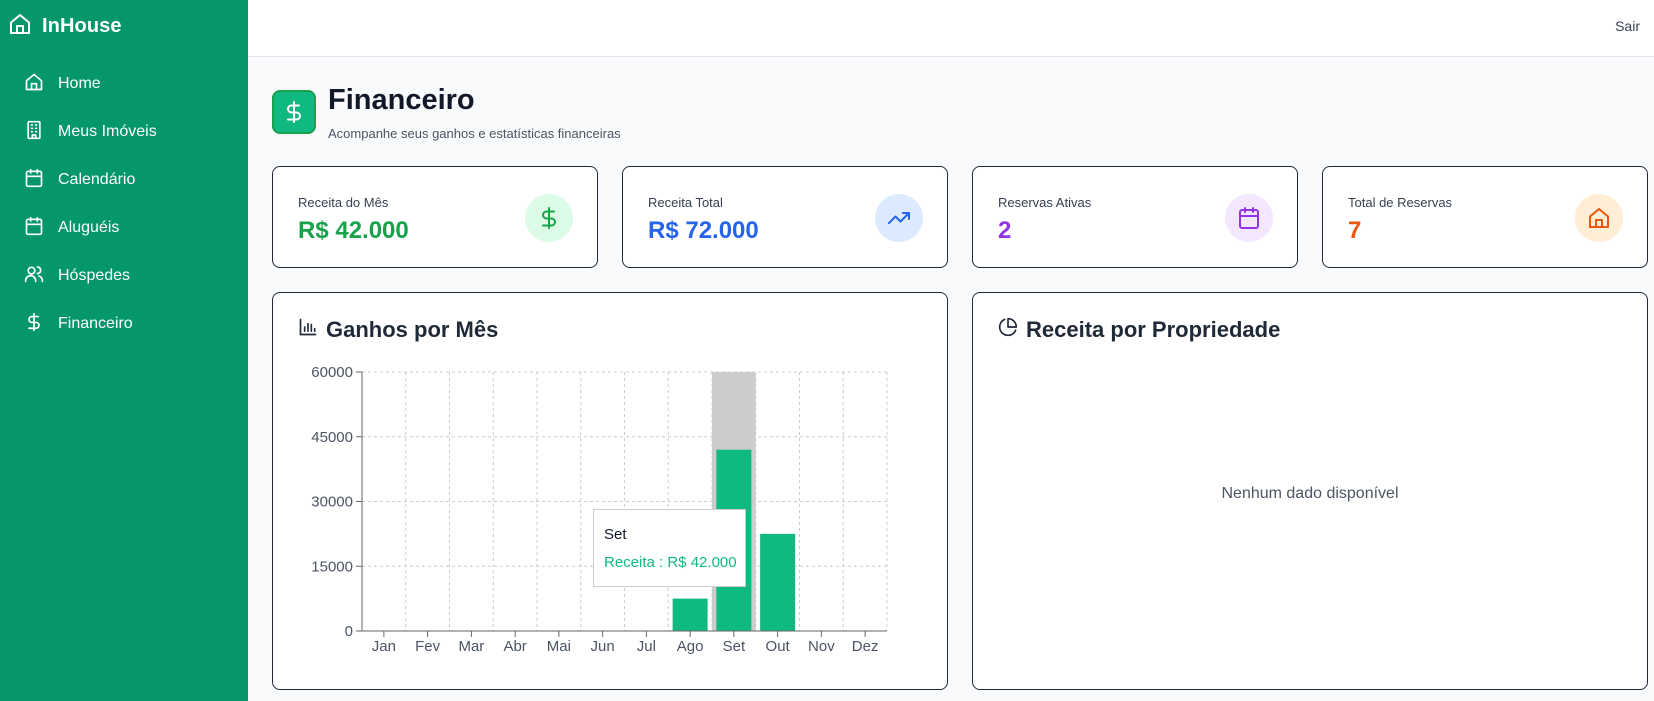 The height and width of the screenshot is (701, 1654). What do you see at coordinates (94, 275) in the screenshot?
I see `sidebar-item-label: Hóspedes` at bounding box center [94, 275].